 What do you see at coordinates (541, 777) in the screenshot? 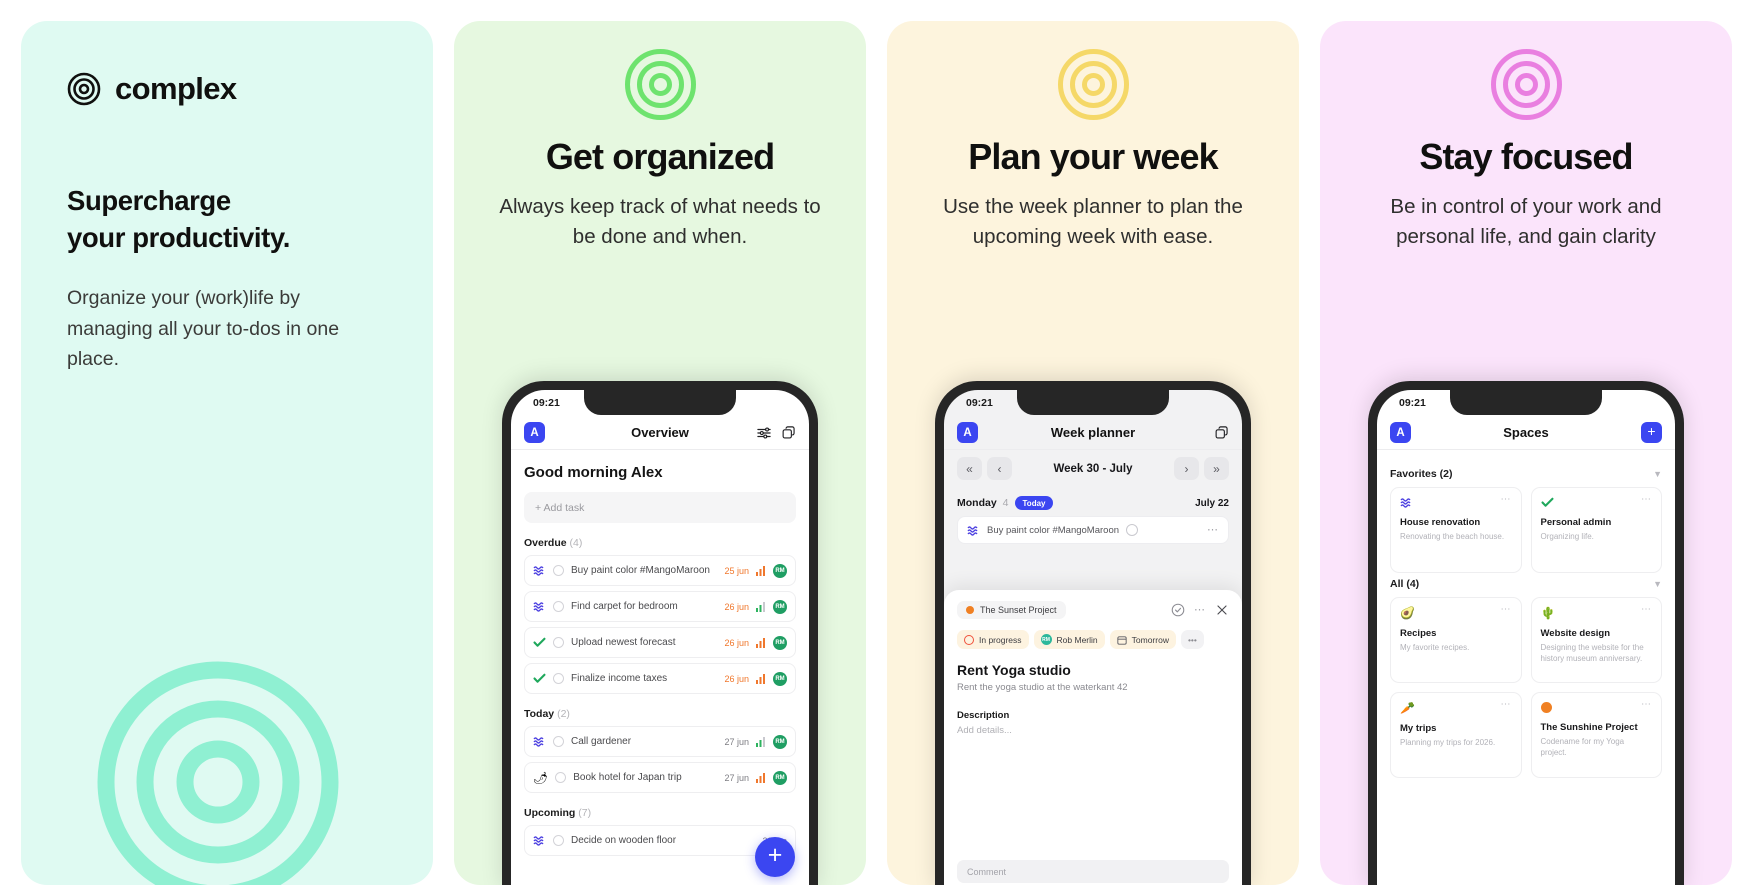
I see `flame-icon: 🌶` at bounding box center [541, 777].